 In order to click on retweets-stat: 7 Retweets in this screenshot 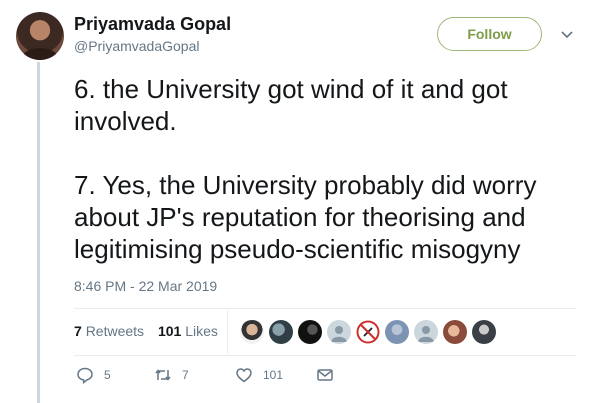, I will do `click(109, 331)`.